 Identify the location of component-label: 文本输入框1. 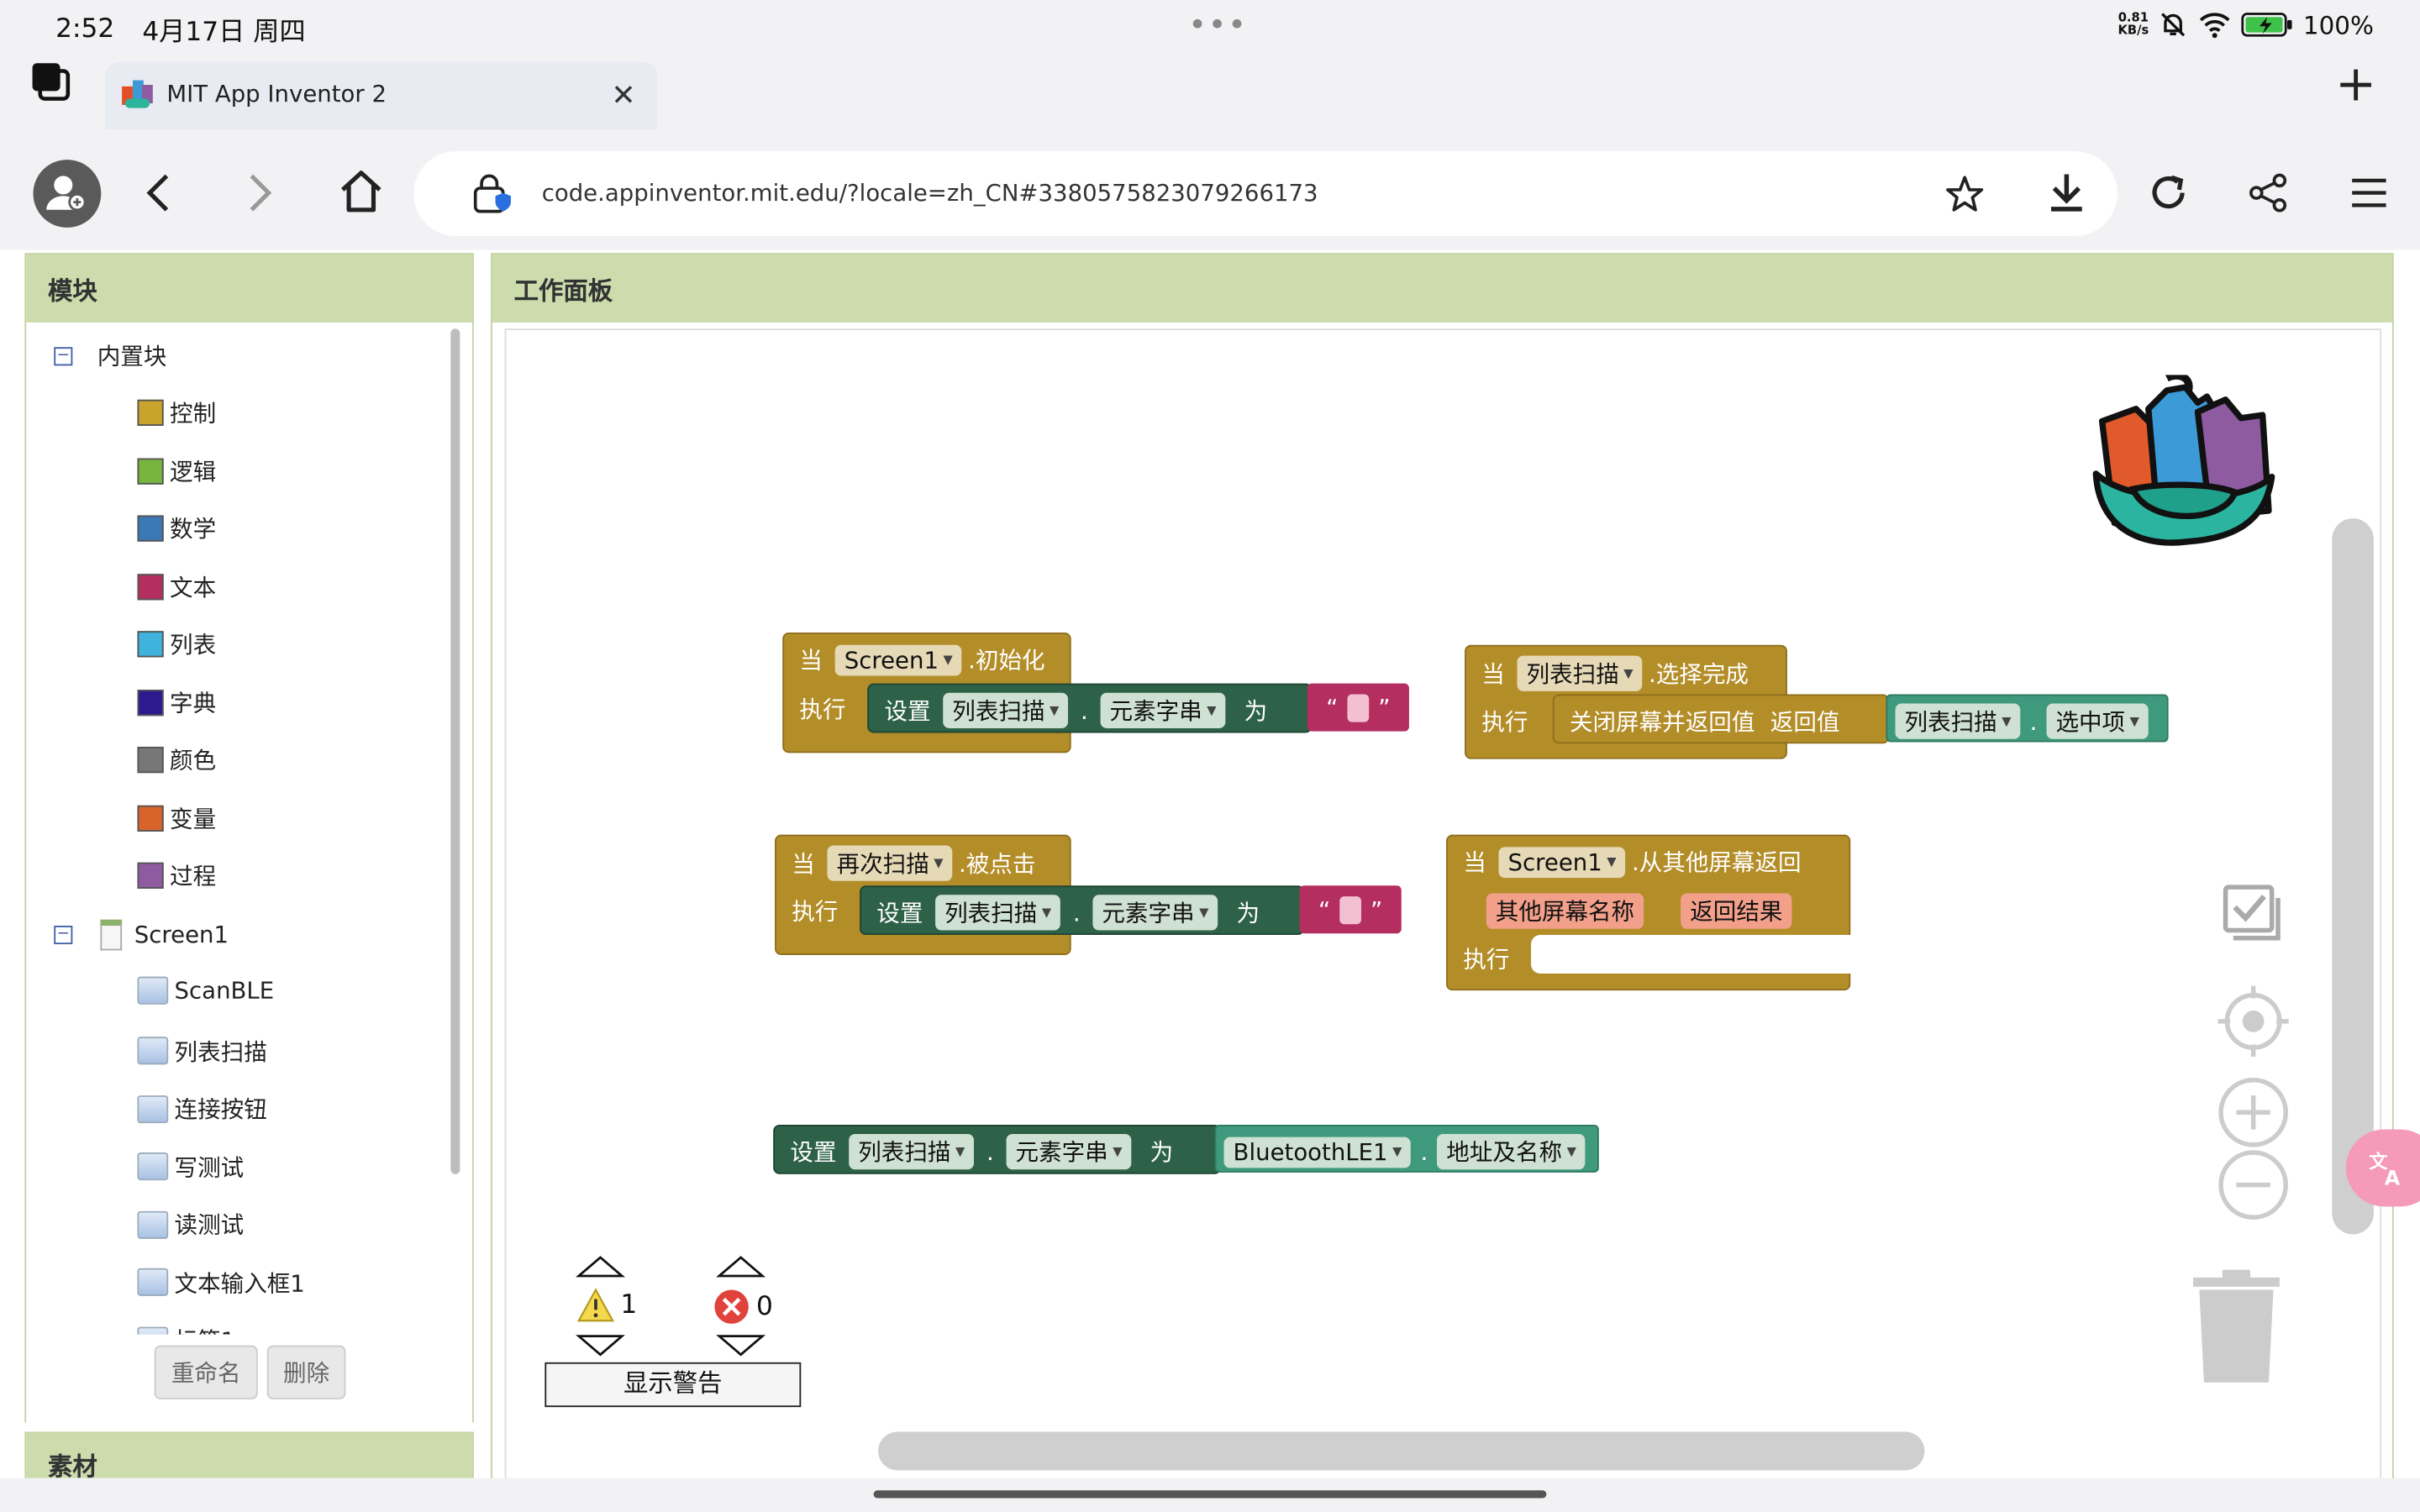
(240, 1282).